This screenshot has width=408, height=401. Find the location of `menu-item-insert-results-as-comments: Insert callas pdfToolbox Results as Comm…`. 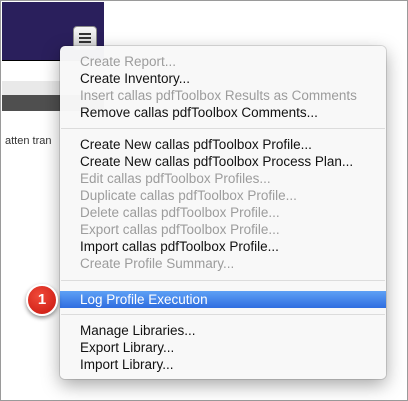

menu-item-insert-results-as-comments: Insert callas pdfToolbox Results as Comm… is located at coordinates (223, 95).